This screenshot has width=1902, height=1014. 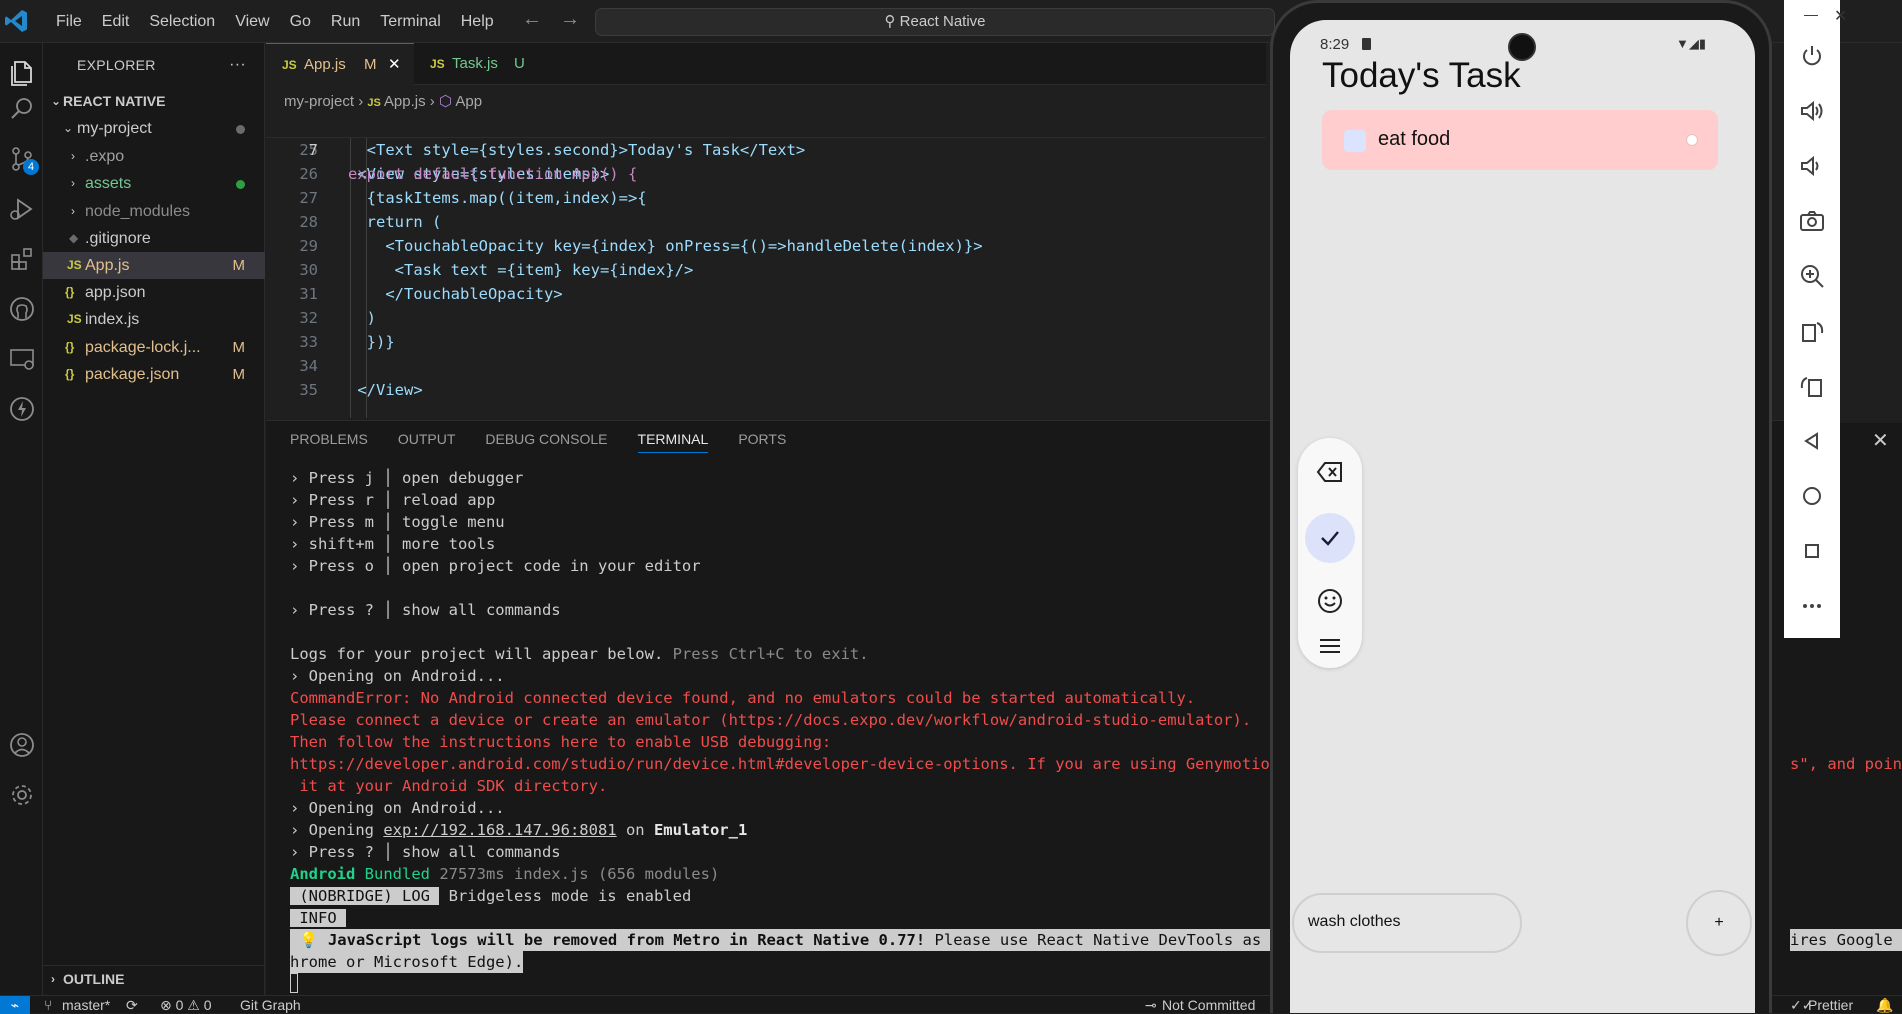 I want to click on more-actions-icon: ···, so click(x=237, y=65).